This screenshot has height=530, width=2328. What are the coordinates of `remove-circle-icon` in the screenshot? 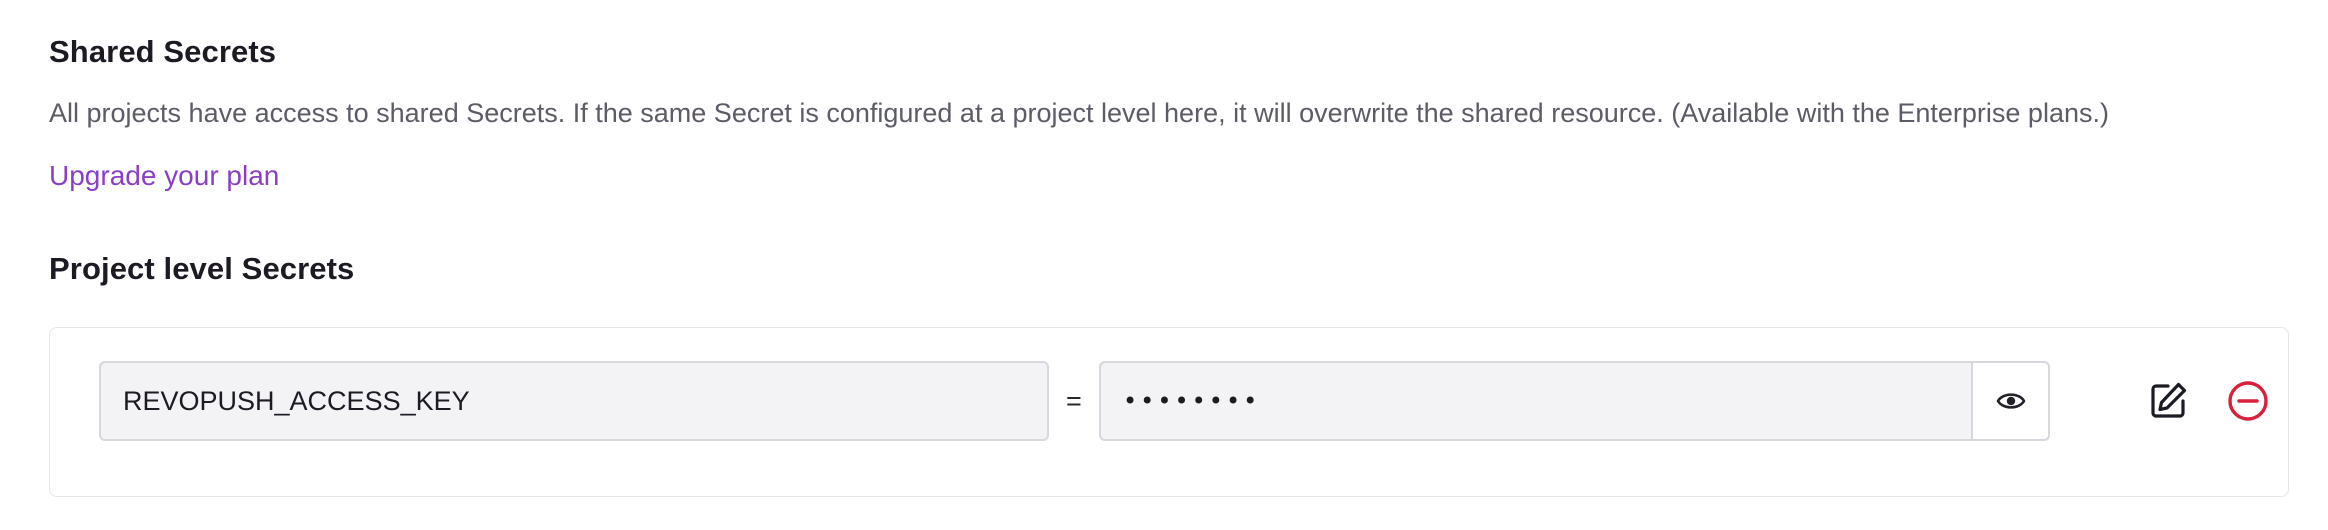 It's located at (2248, 401).